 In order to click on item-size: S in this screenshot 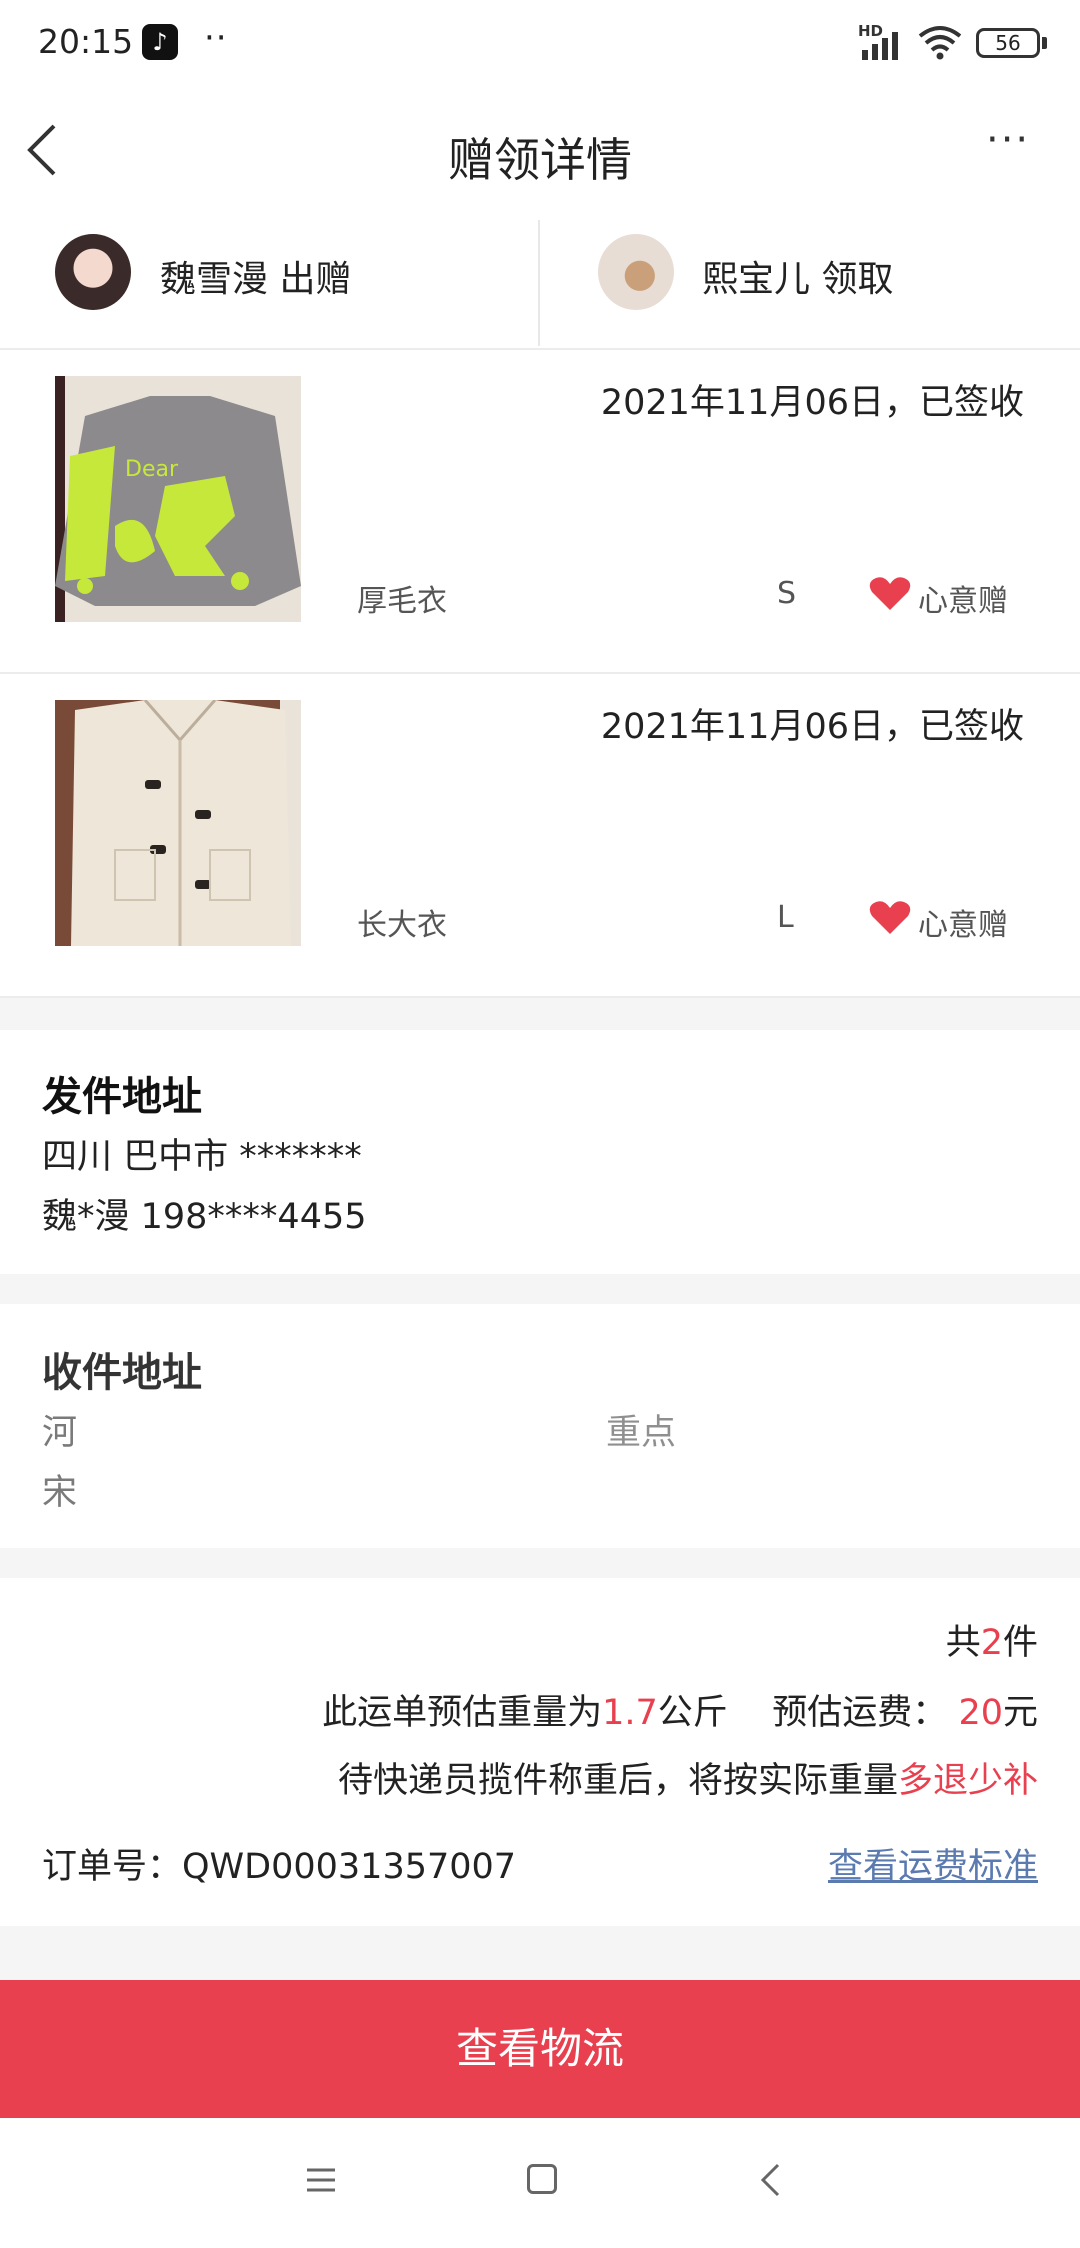, I will do `click(787, 593)`.